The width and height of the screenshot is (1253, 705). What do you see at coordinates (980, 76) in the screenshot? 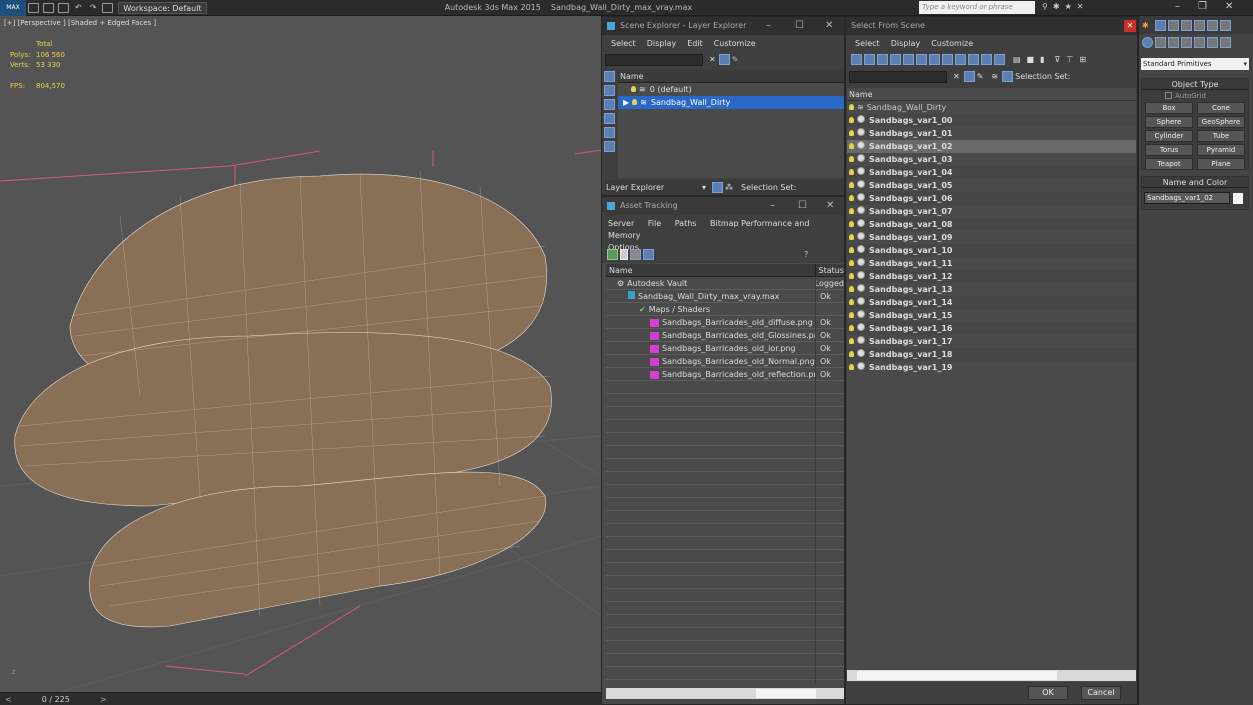
I see `options-icon: ✎` at bounding box center [980, 76].